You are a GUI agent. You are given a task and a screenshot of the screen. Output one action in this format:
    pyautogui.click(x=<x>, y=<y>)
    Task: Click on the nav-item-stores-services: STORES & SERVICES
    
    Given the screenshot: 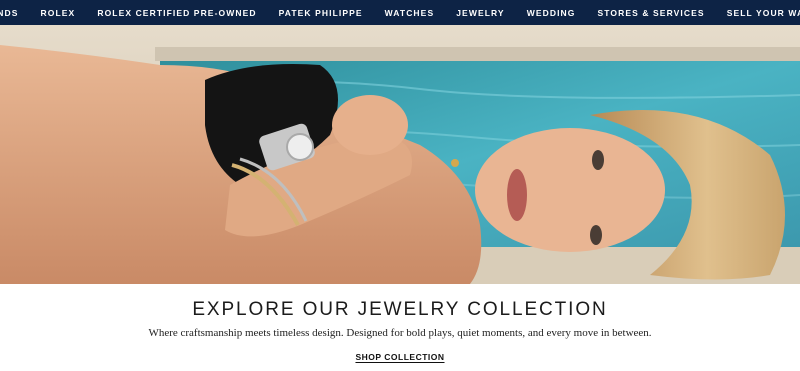 What is the action you would take?
    pyautogui.click(x=650, y=13)
    